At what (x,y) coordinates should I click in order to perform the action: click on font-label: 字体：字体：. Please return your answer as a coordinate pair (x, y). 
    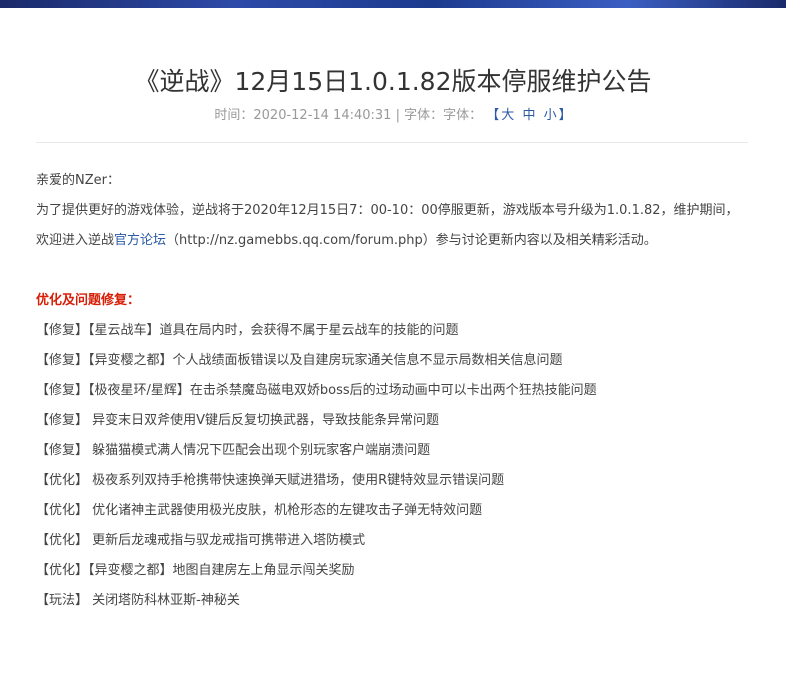
    Looking at the image, I should click on (443, 115).